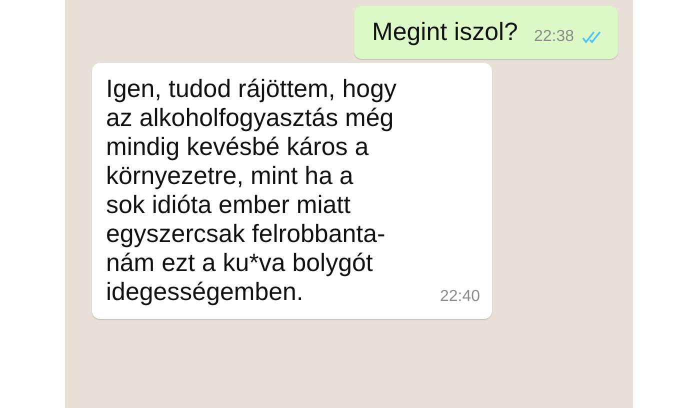  I want to click on message-text: Megint iszol?, so click(445, 32).